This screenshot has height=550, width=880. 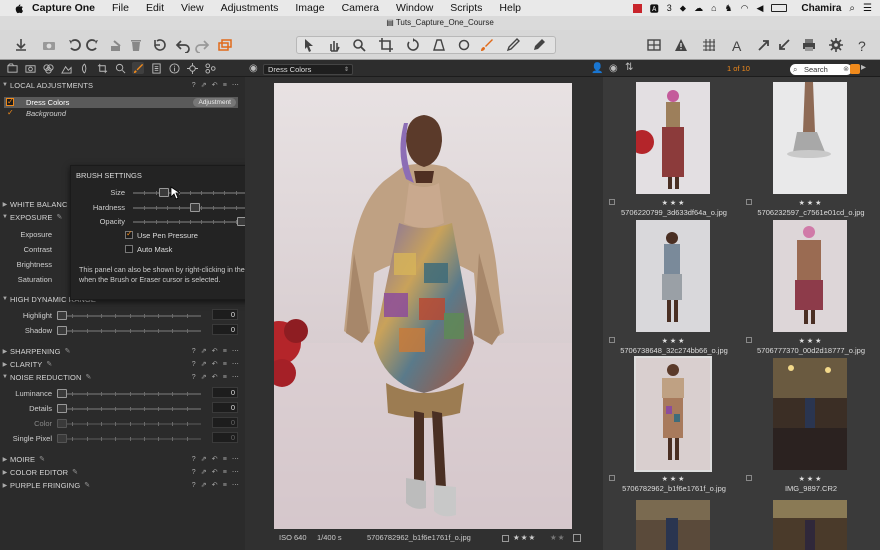 I want to click on local-adjustments-header: ▼ LOCAL ADJUSTMENTS ? ⇗ ↶ ≡ ⋯, so click(x=122, y=85).